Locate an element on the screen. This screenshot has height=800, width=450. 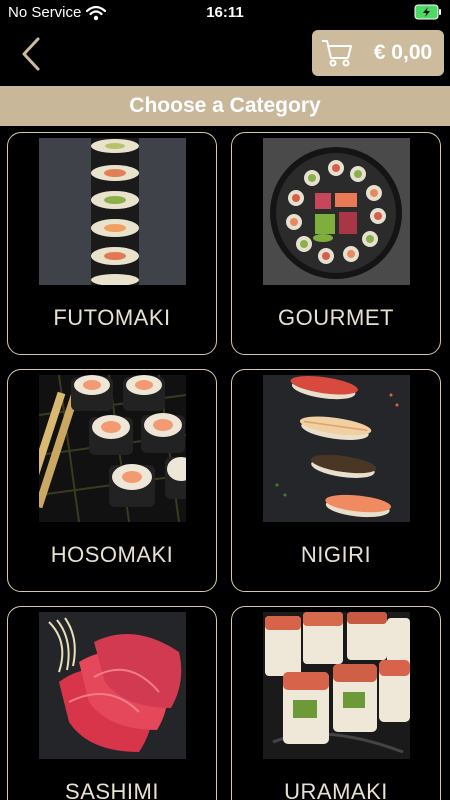
category-card-sashimi: SASHIMI is located at coordinates (112, 703).